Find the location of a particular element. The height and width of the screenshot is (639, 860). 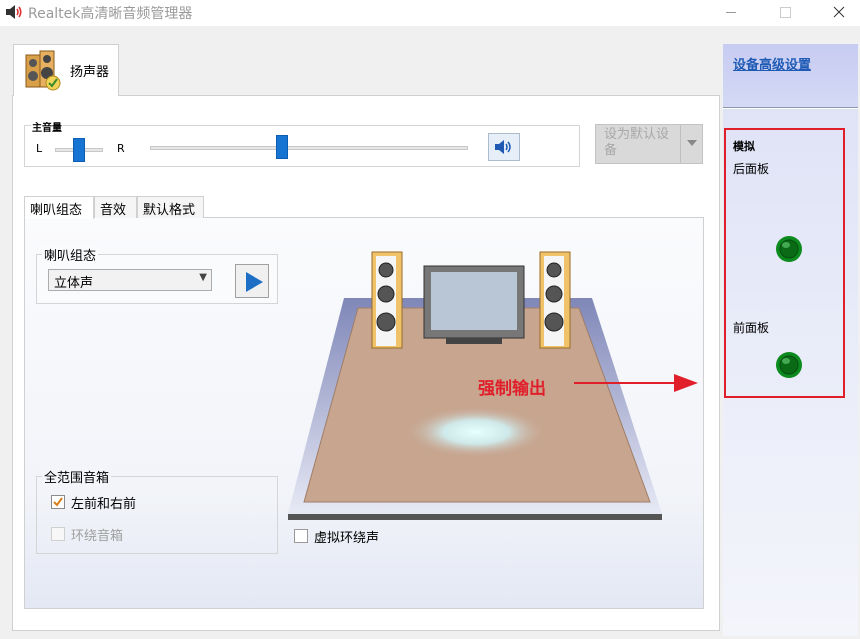

chevron-down-icon is located at coordinates (692, 143).